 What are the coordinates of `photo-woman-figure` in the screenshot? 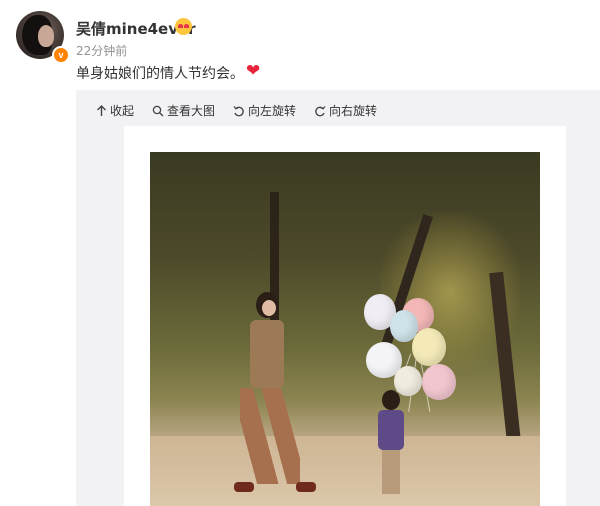 It's located at (268, 399).